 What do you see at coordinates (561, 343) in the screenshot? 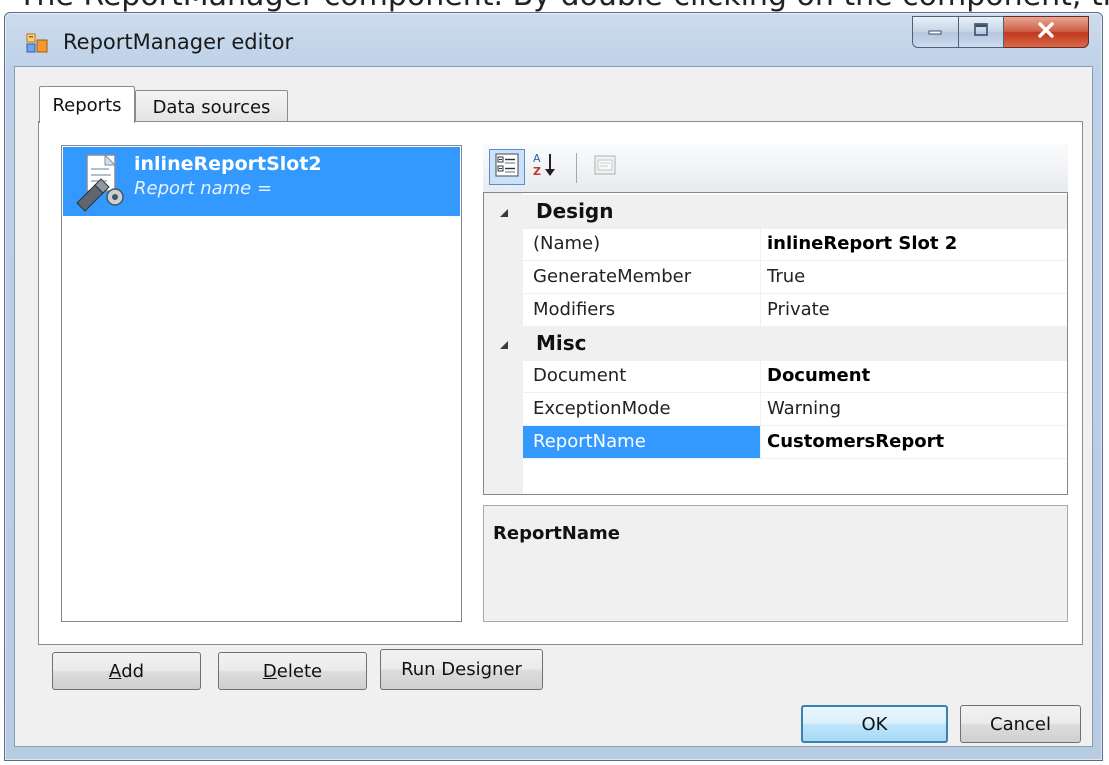
I see `category-misc-label: Misc` at bounding box center [561, 343].